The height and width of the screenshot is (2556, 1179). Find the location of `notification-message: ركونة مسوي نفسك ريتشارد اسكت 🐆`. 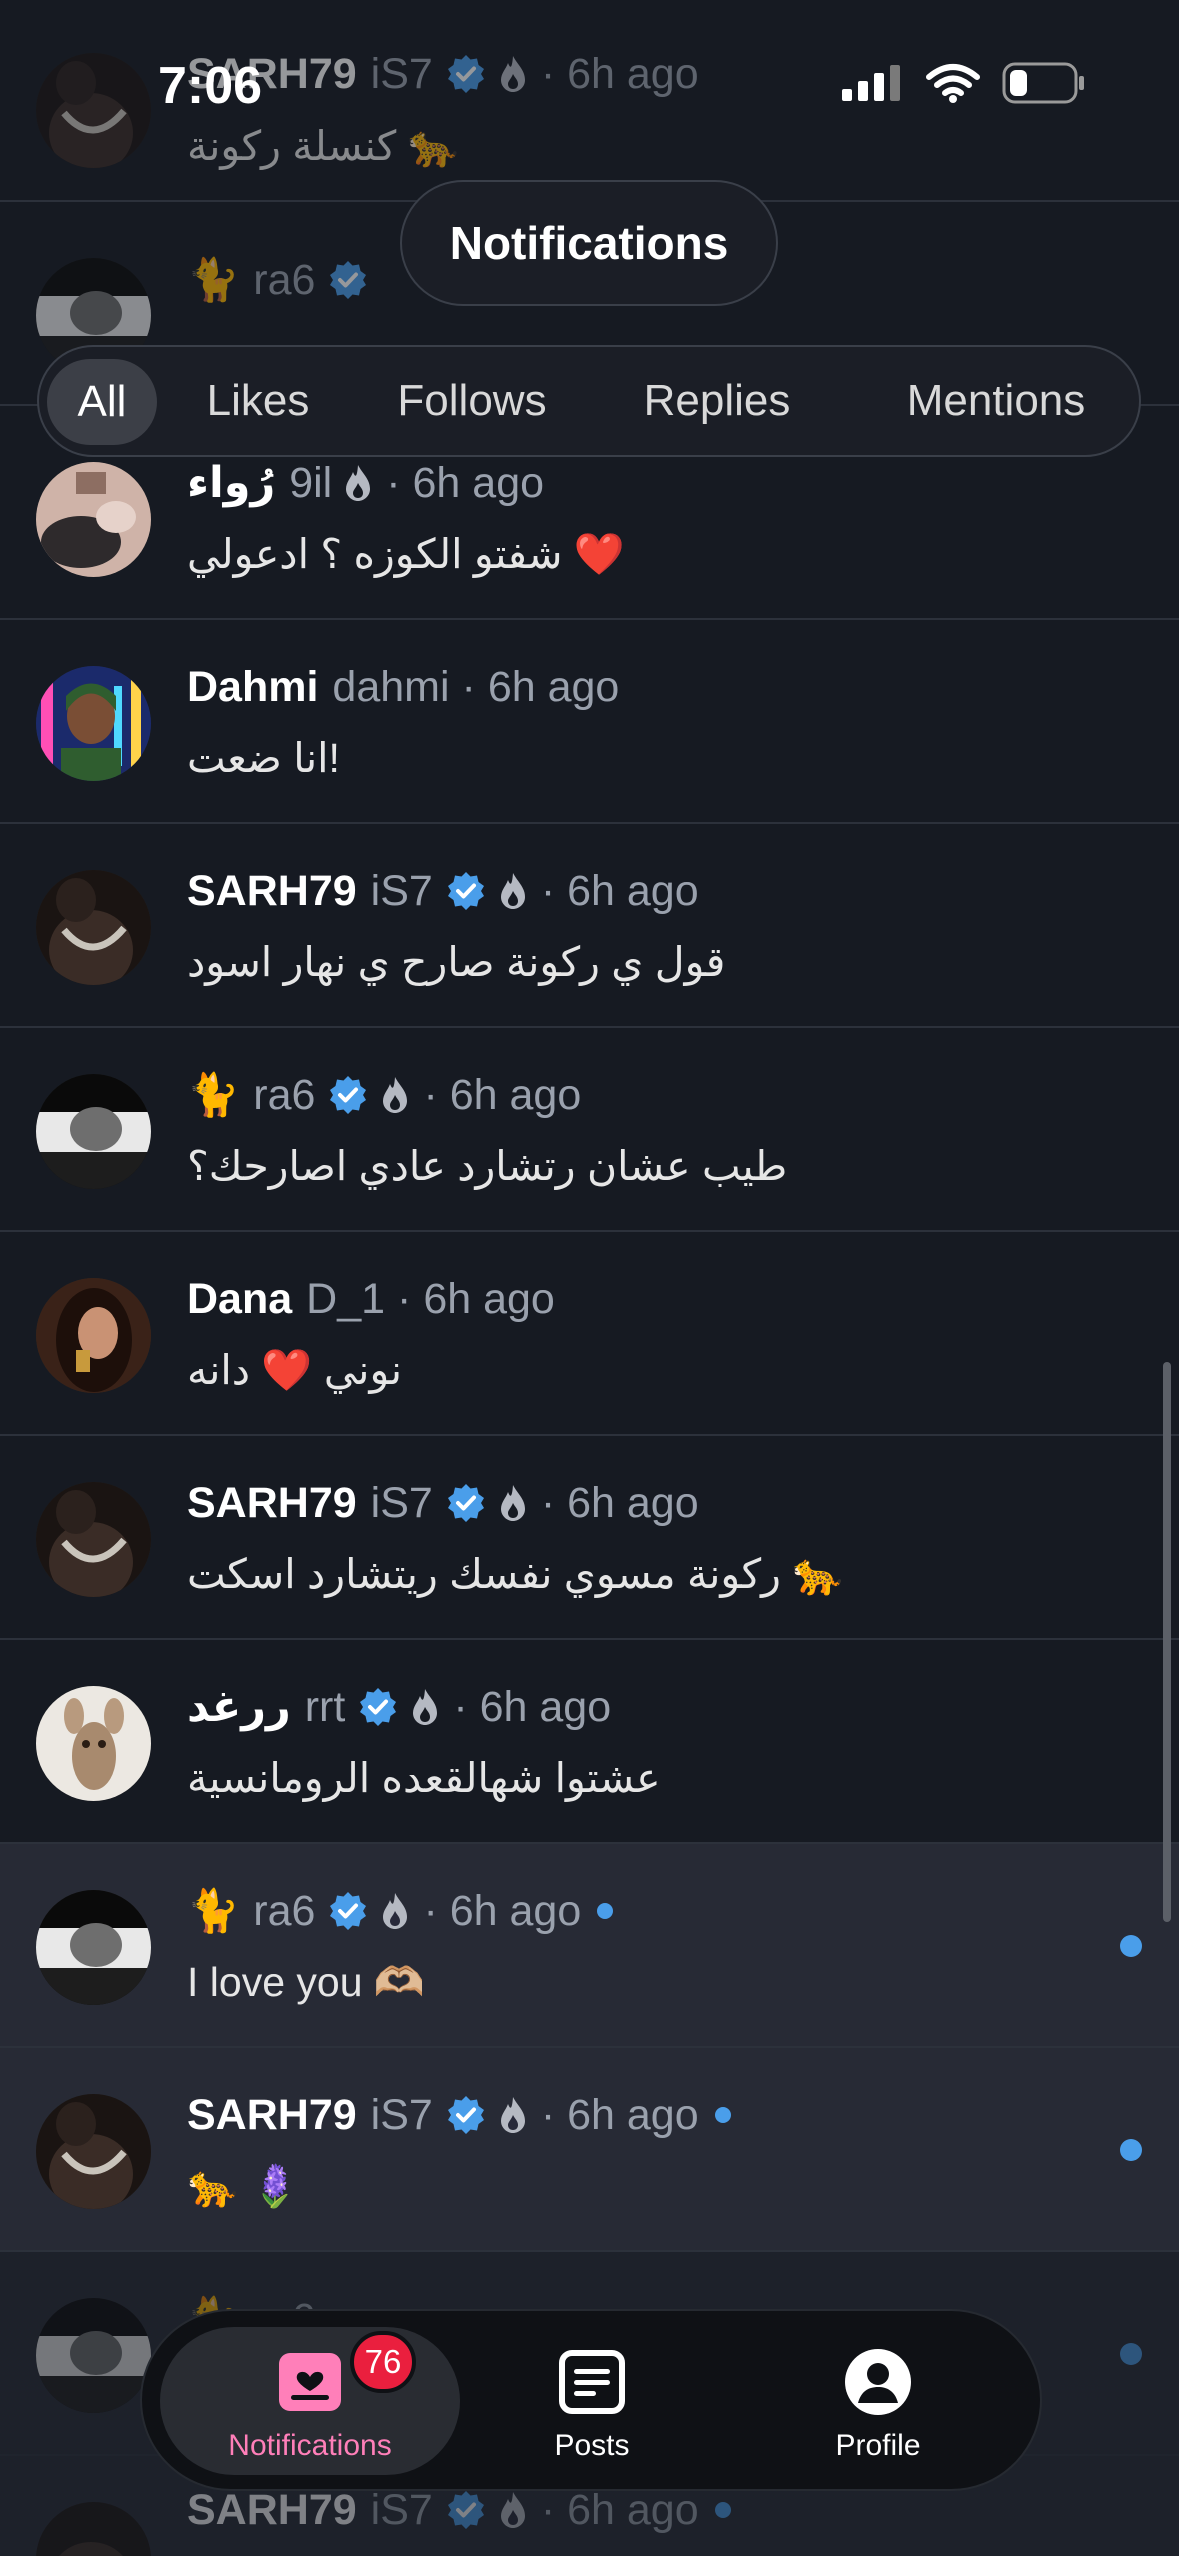

notification-message: ركونة مسوي نفسك ريتشارد اسكت 🐆 is located at coordinates (515, 1574).